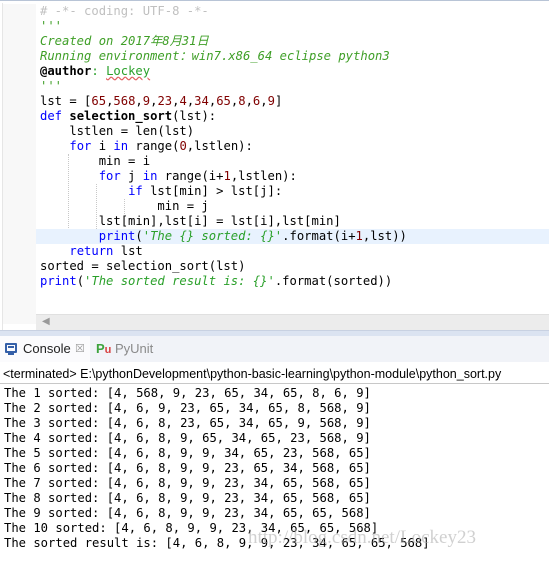 This screenshot has height=561, width=549. What do you see at coordinates (292, 251) in the screenshot?
I see `code-line: 17 return lst` at bounding box center [292, 251].